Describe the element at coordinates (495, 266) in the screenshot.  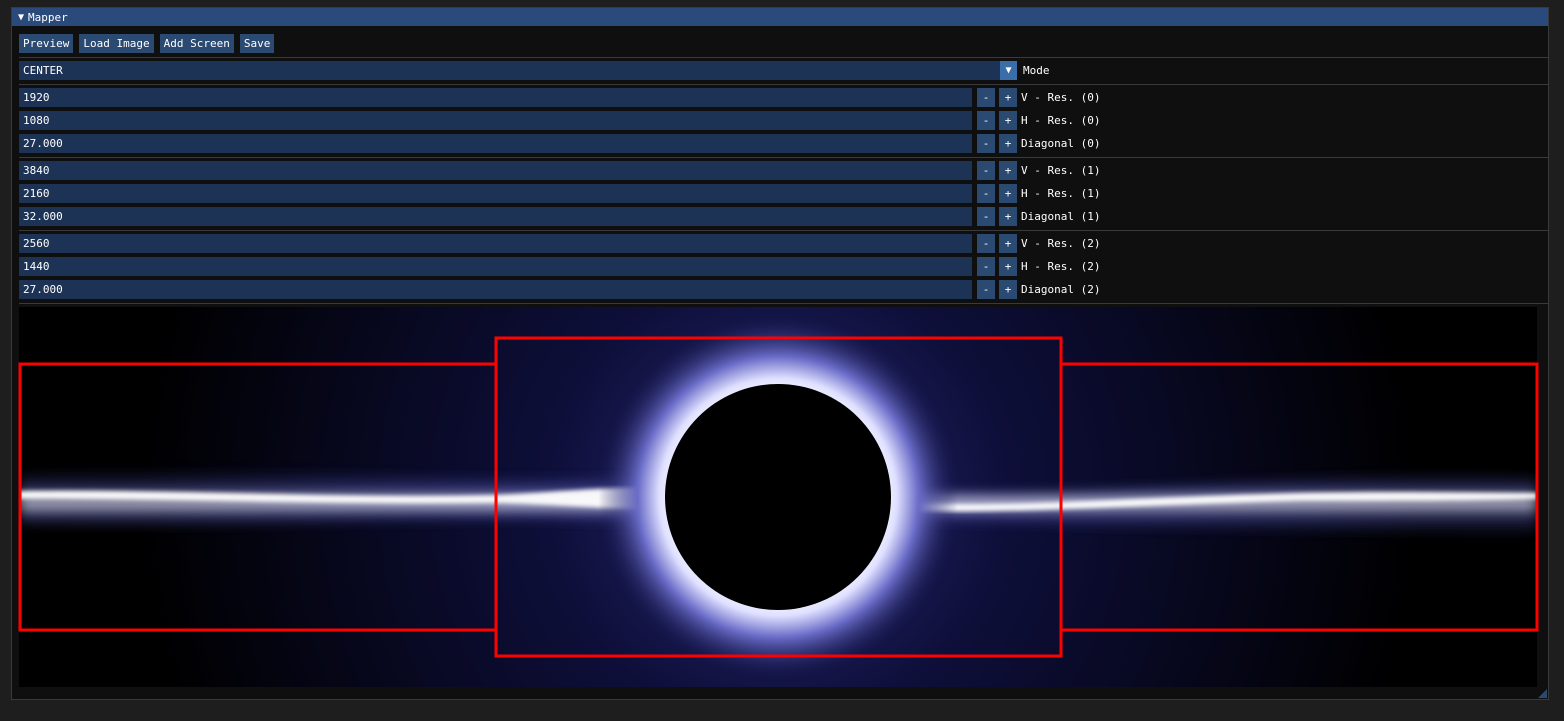
I see `h-res-input-2: 1440` at that location.